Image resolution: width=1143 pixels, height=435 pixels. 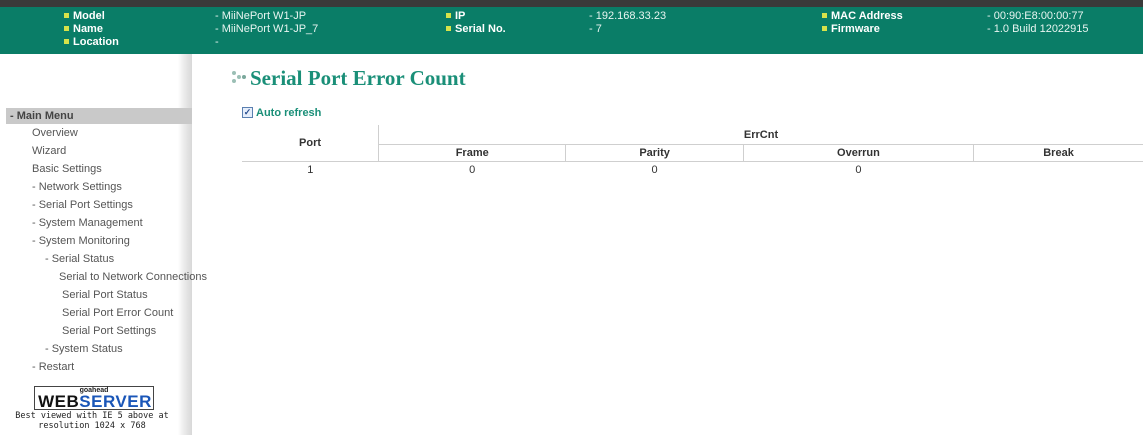 I want to click on overrun-cell: 0, so click(x=858, y=170).